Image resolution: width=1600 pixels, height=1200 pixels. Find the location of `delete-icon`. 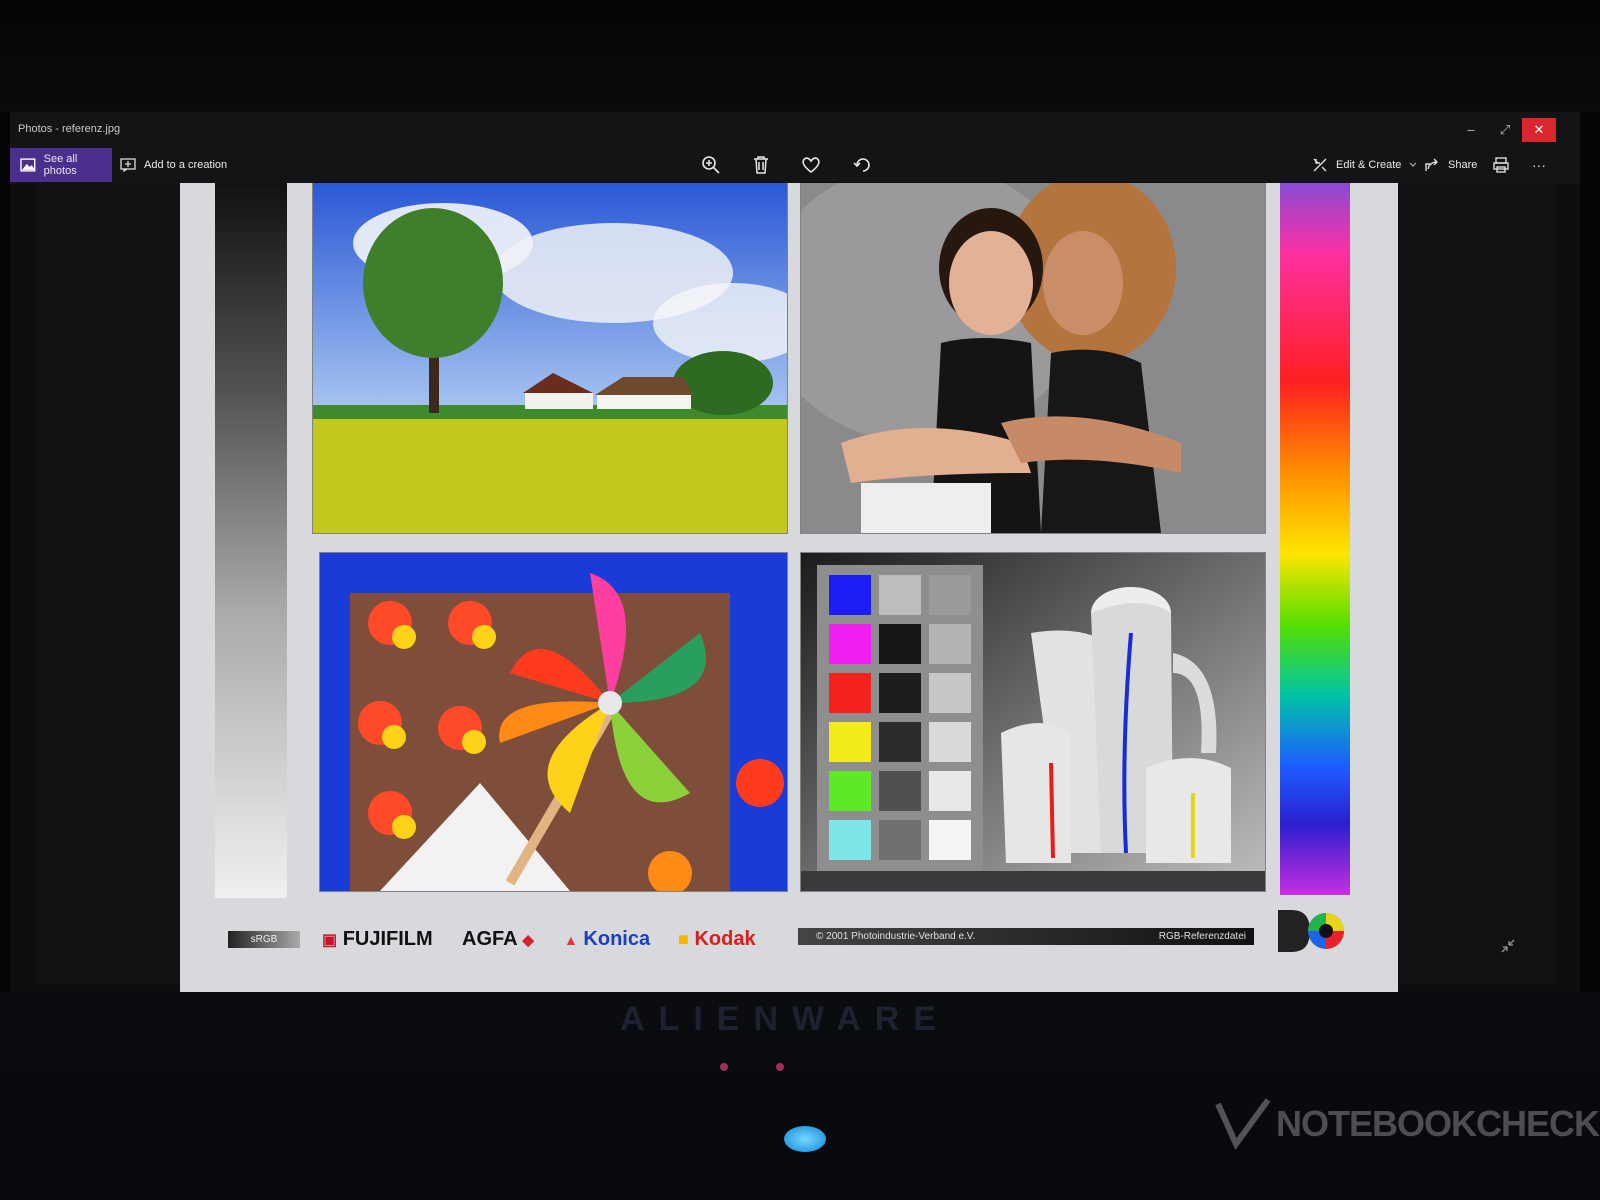

delete-icon is located at coordinates (761, 165).